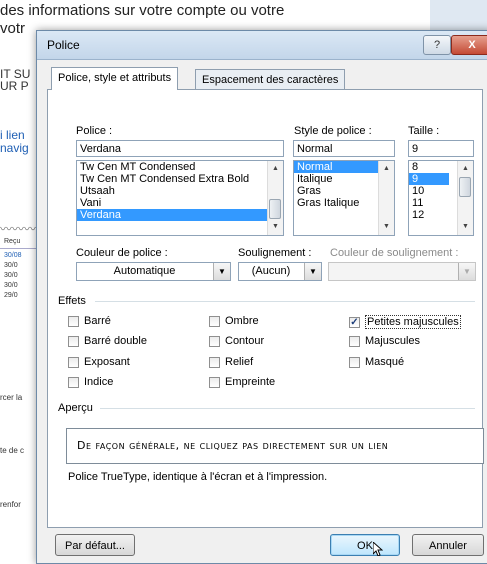 The width and height of the screenshot is (487, 564). What do you see at coordinates (99, 382) in the screenshot?
I see `checkbox-label: Indice` at bounding box center [99, 382].